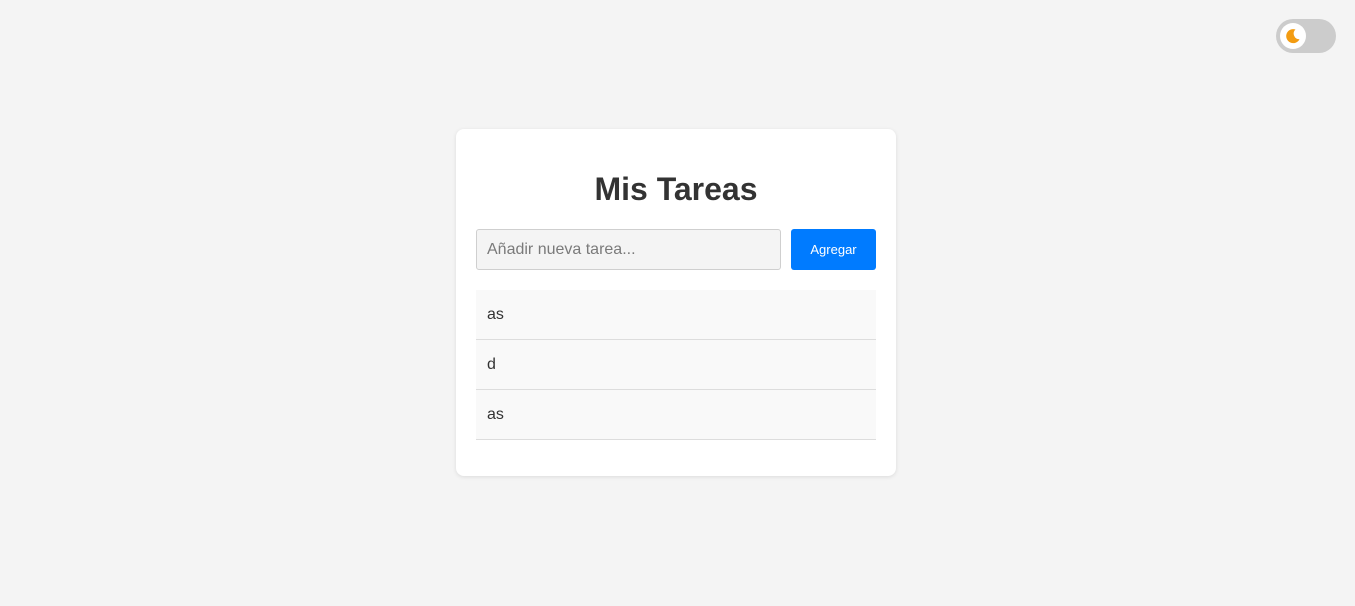  Describe the element at coordinates (491, 364) in the screenshot. I see `task-text: d` at that location.